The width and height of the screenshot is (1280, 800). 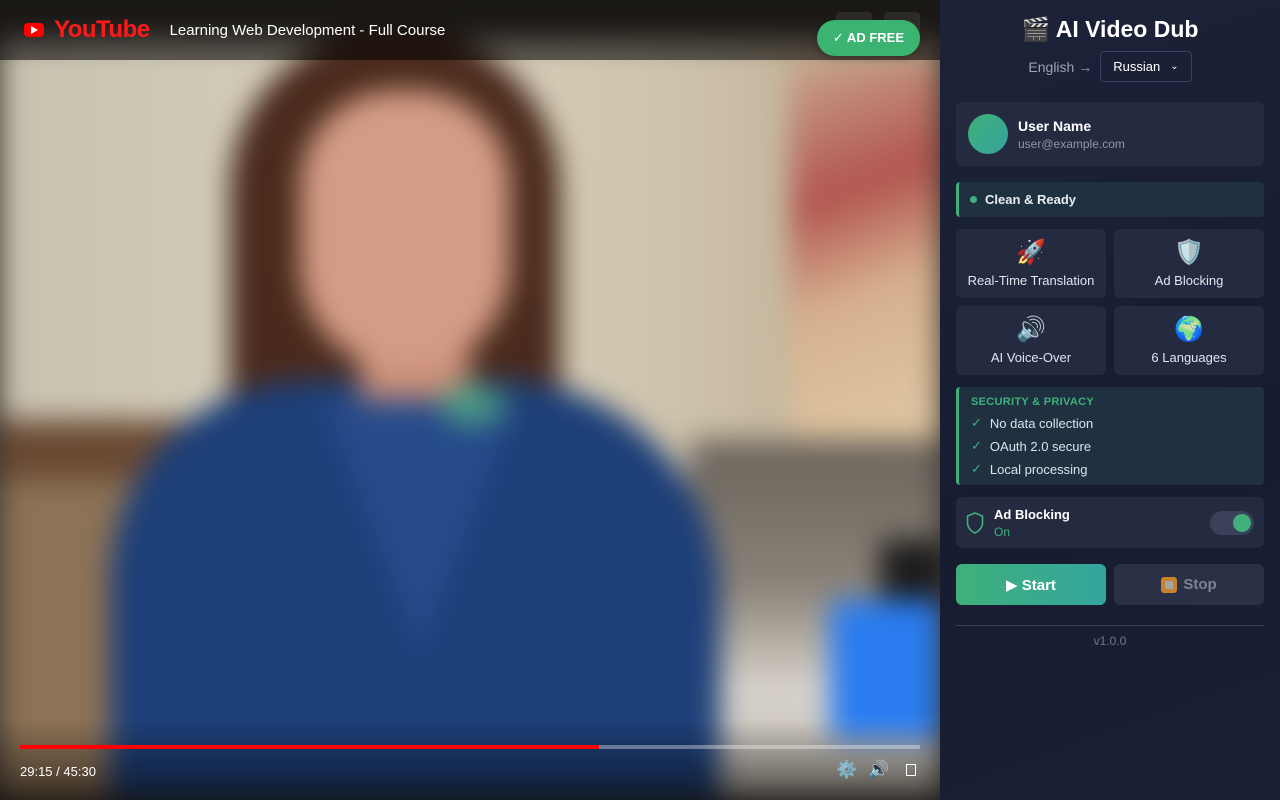 What do you see at coordinates (1031, 252) in the screenshot?
I see `rocket-icon: 🚀` at bounding box center [1031, 252].